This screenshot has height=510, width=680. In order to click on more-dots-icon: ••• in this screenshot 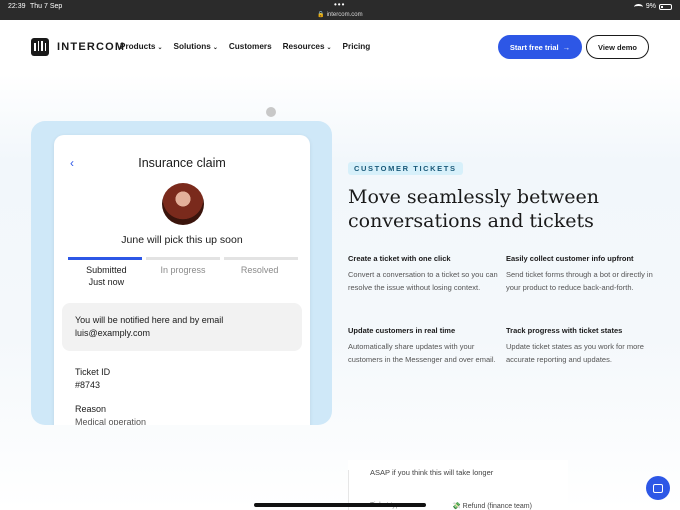, I will do `click(339, 4)`.